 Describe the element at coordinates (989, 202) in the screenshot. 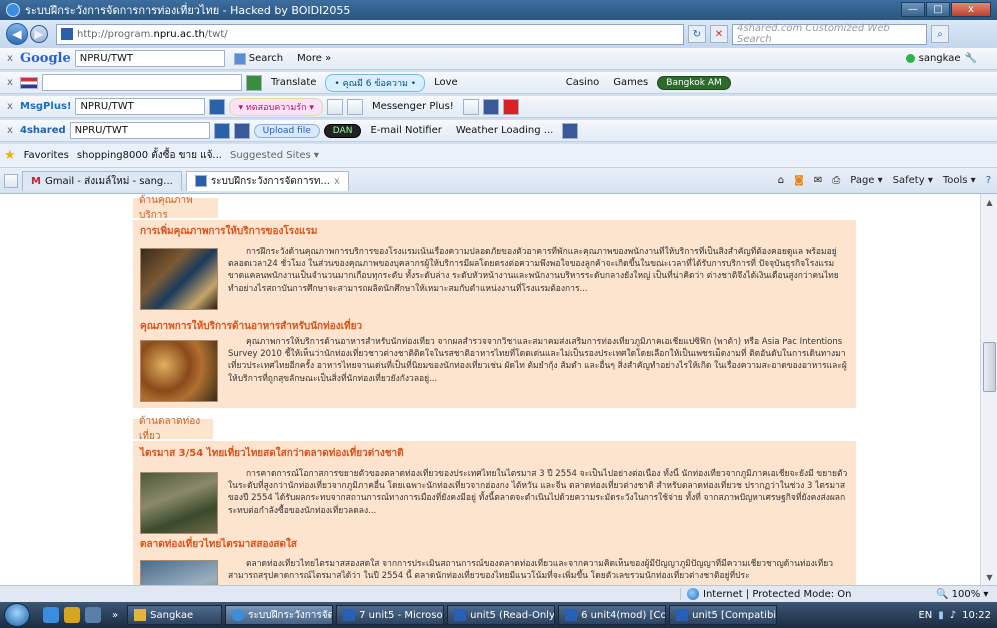

I see `scroll-up-icon: ▲` at that location.